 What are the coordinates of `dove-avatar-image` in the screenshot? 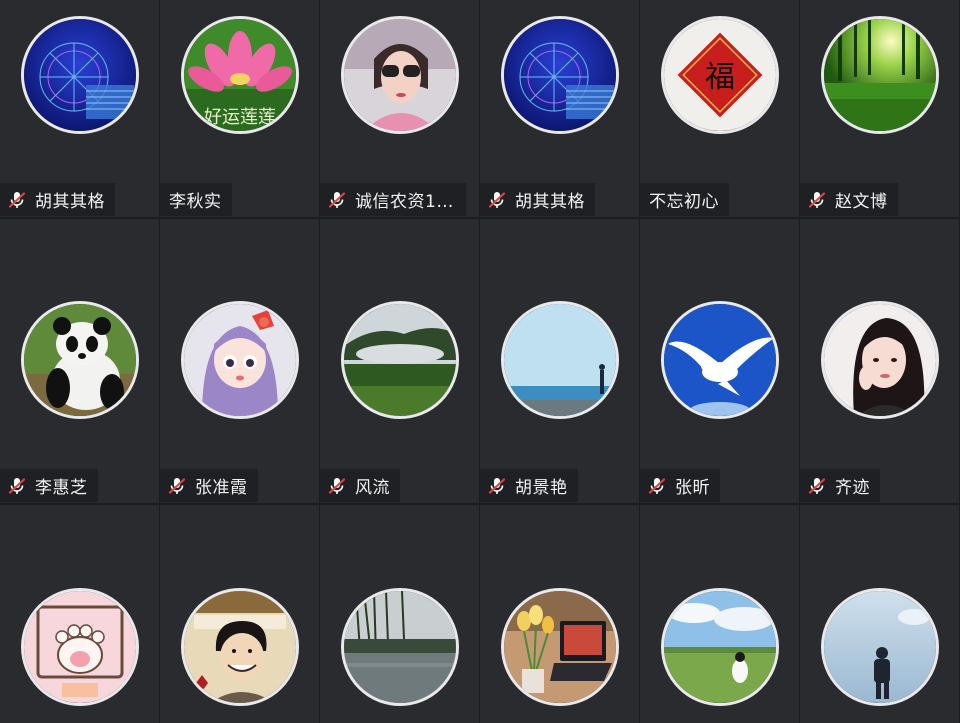 It's located at (719, 360).